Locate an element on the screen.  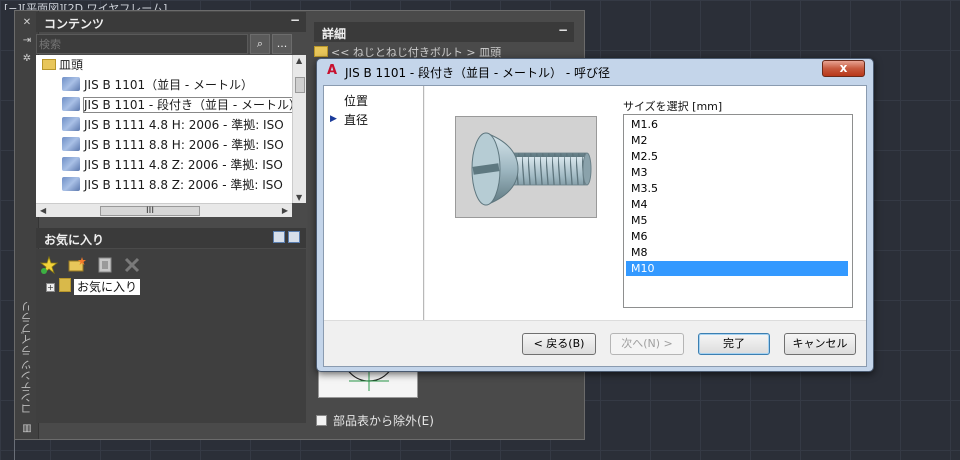
screw-preview-image is located at coordinates (526, 167).